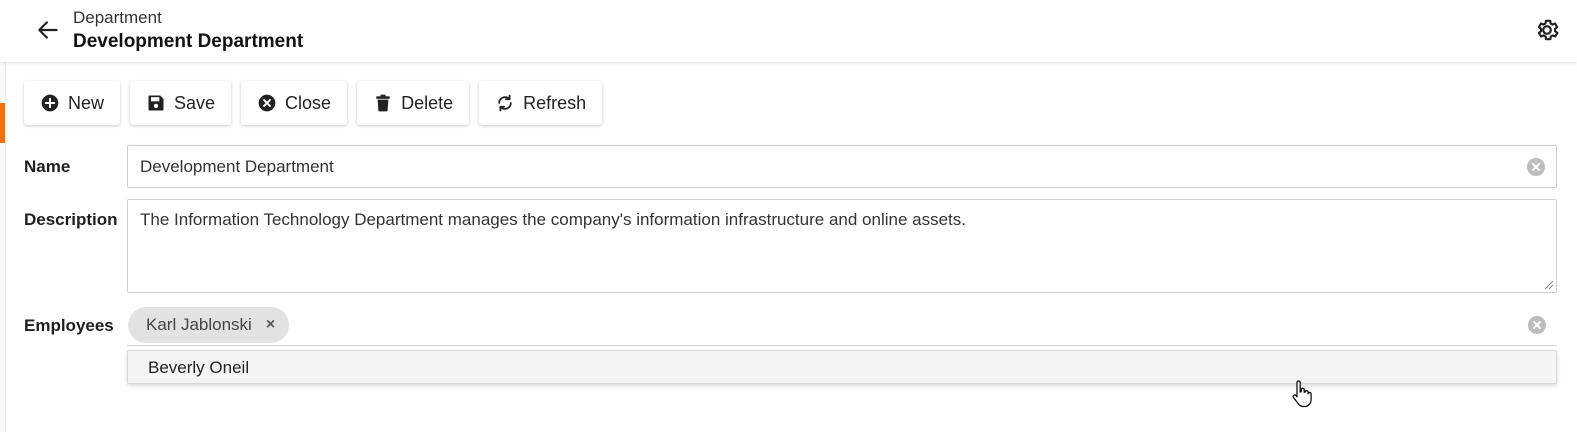  I want to click on new-button: New, so click(72, 103).